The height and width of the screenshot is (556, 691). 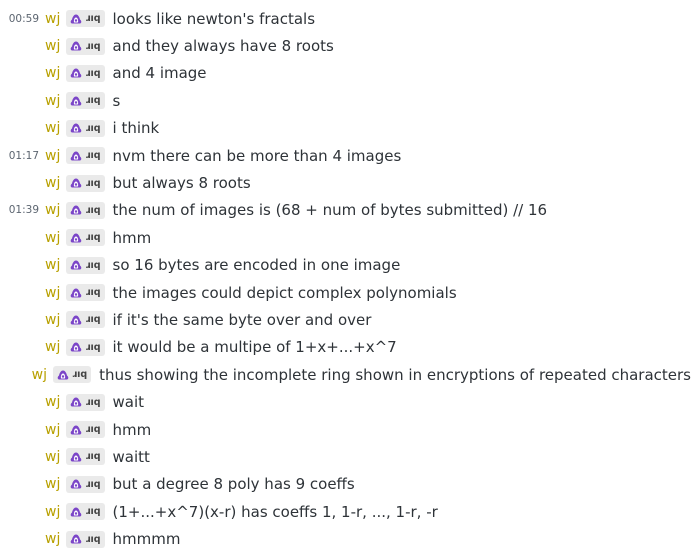 What do you see at coordinates (116, 100) in the screenshot?
I see `message-text: s` at bounding box center [116, 100].